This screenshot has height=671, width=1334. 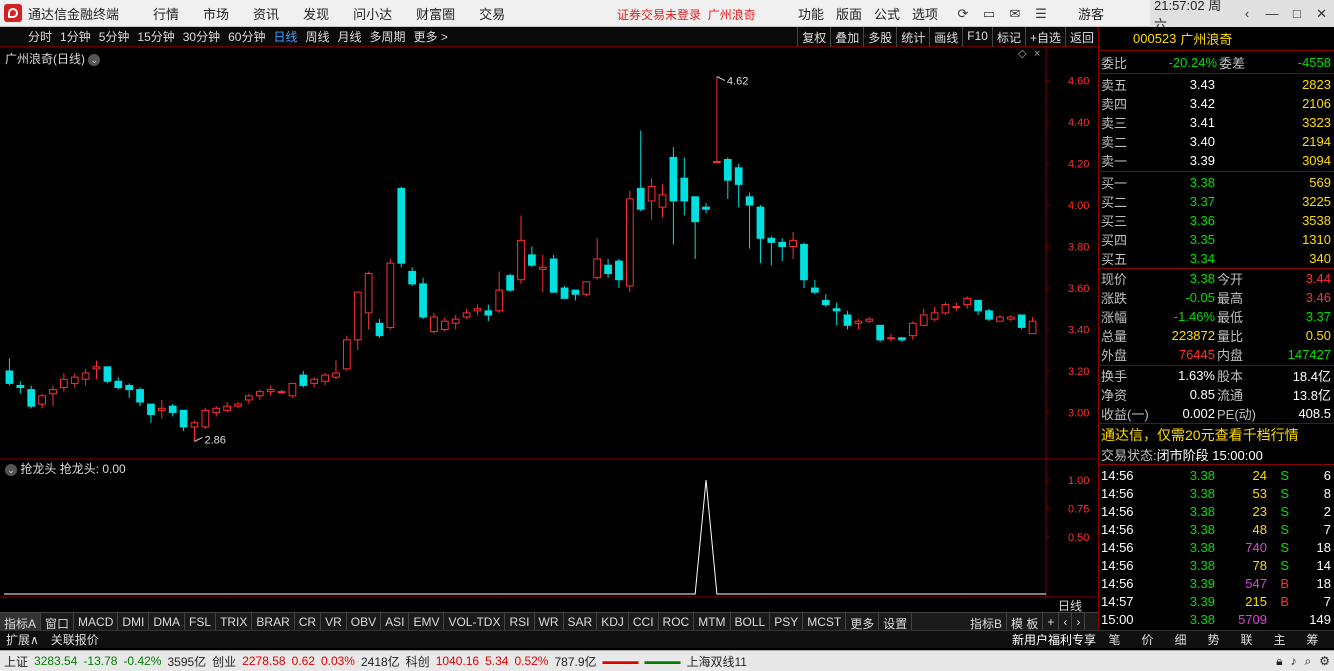 I want to click on bell-icon: ♪, so click(x=1294, y=661).